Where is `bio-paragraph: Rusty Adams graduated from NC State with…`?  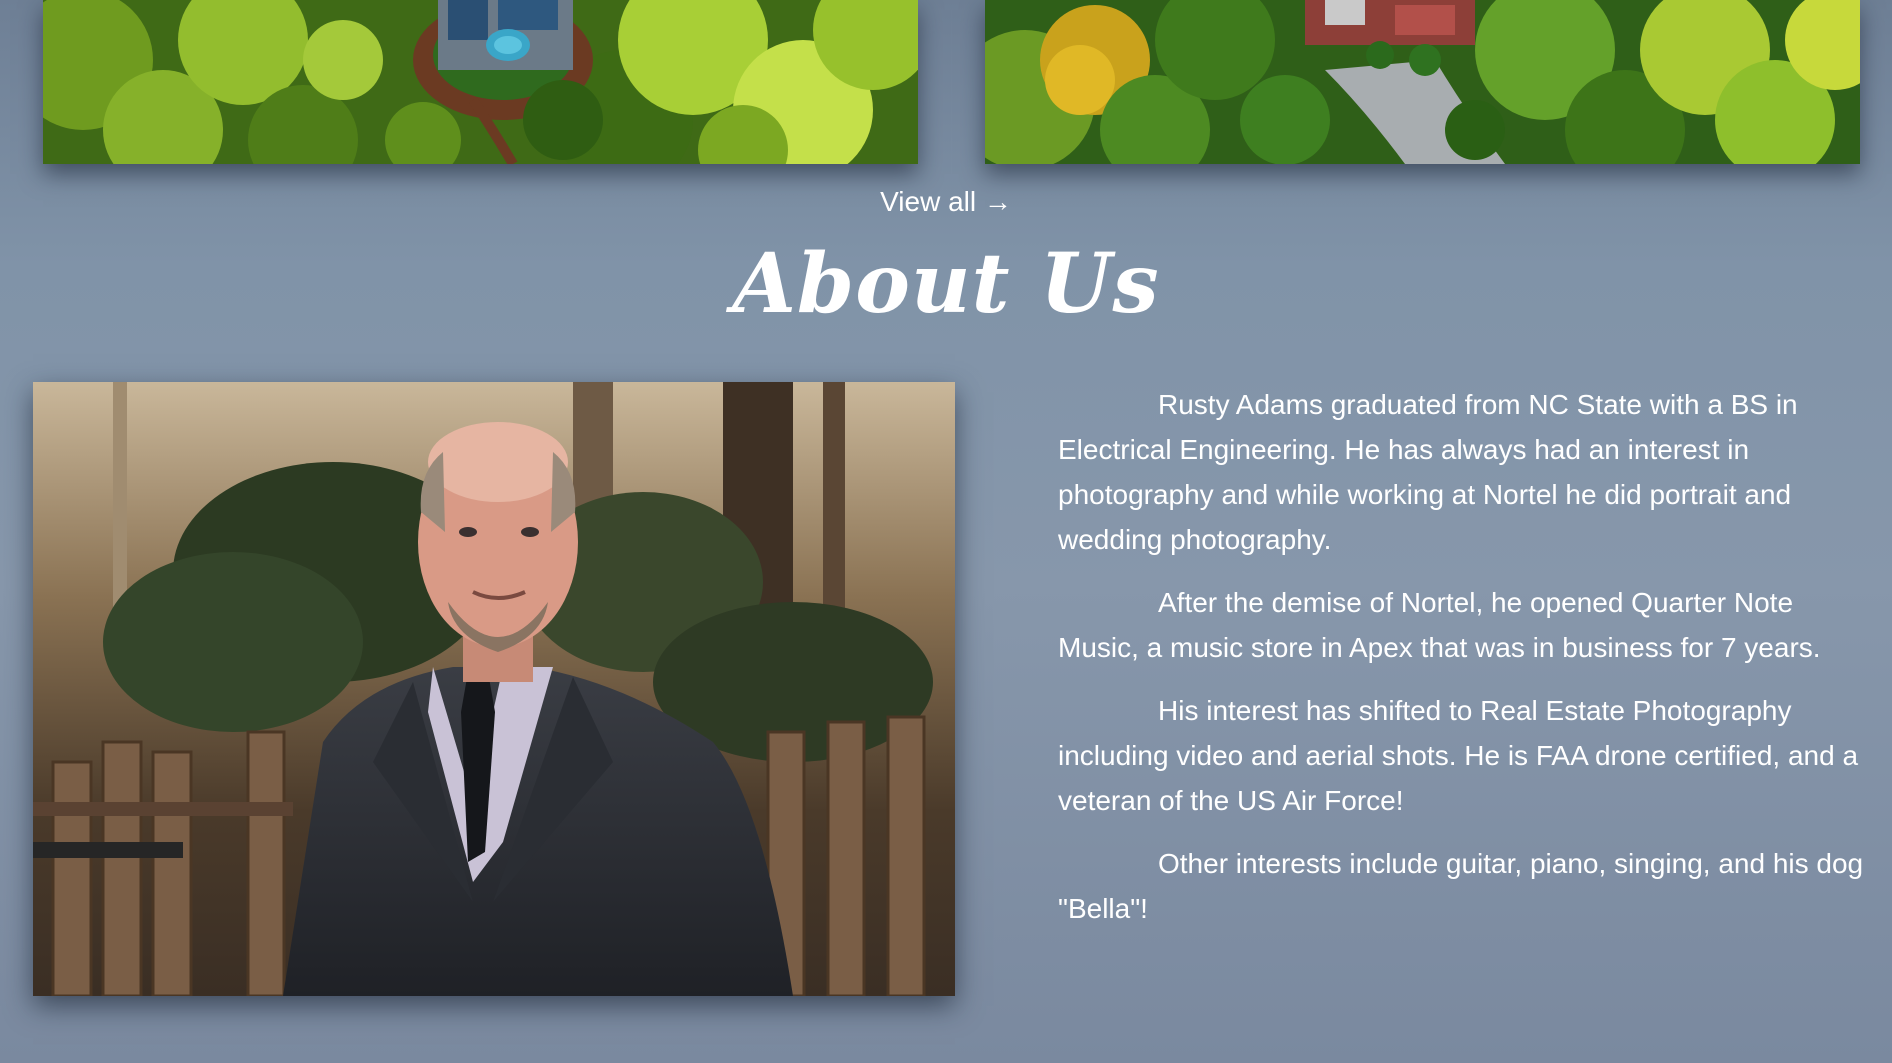
bio-paragraph: Rusty Adams graduated from NC State with… is located at coordinates (1428, 472).